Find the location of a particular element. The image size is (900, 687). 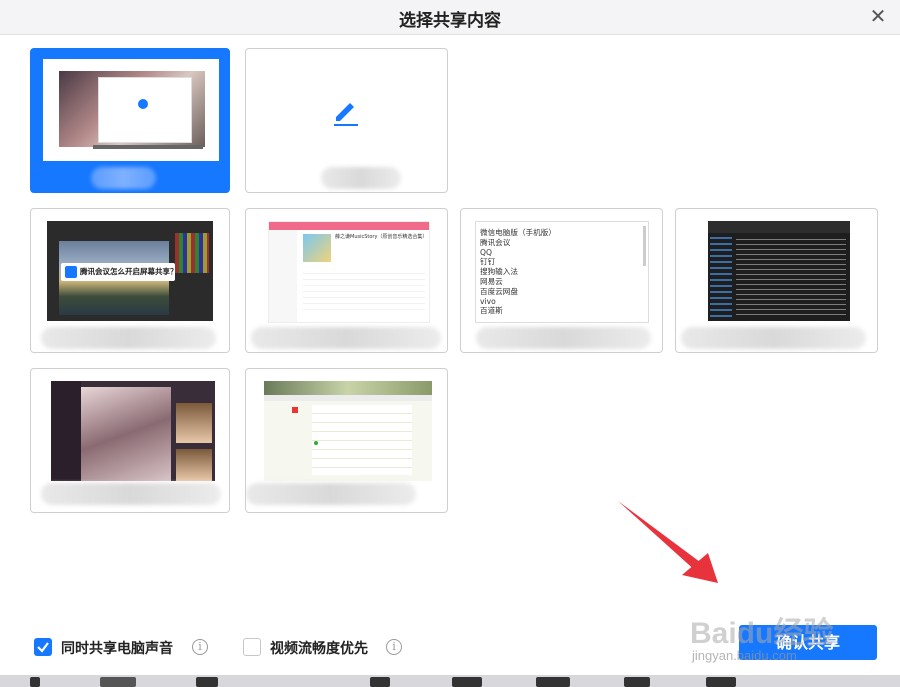

share-audio-checkbox is located at coordinates (43, 647).